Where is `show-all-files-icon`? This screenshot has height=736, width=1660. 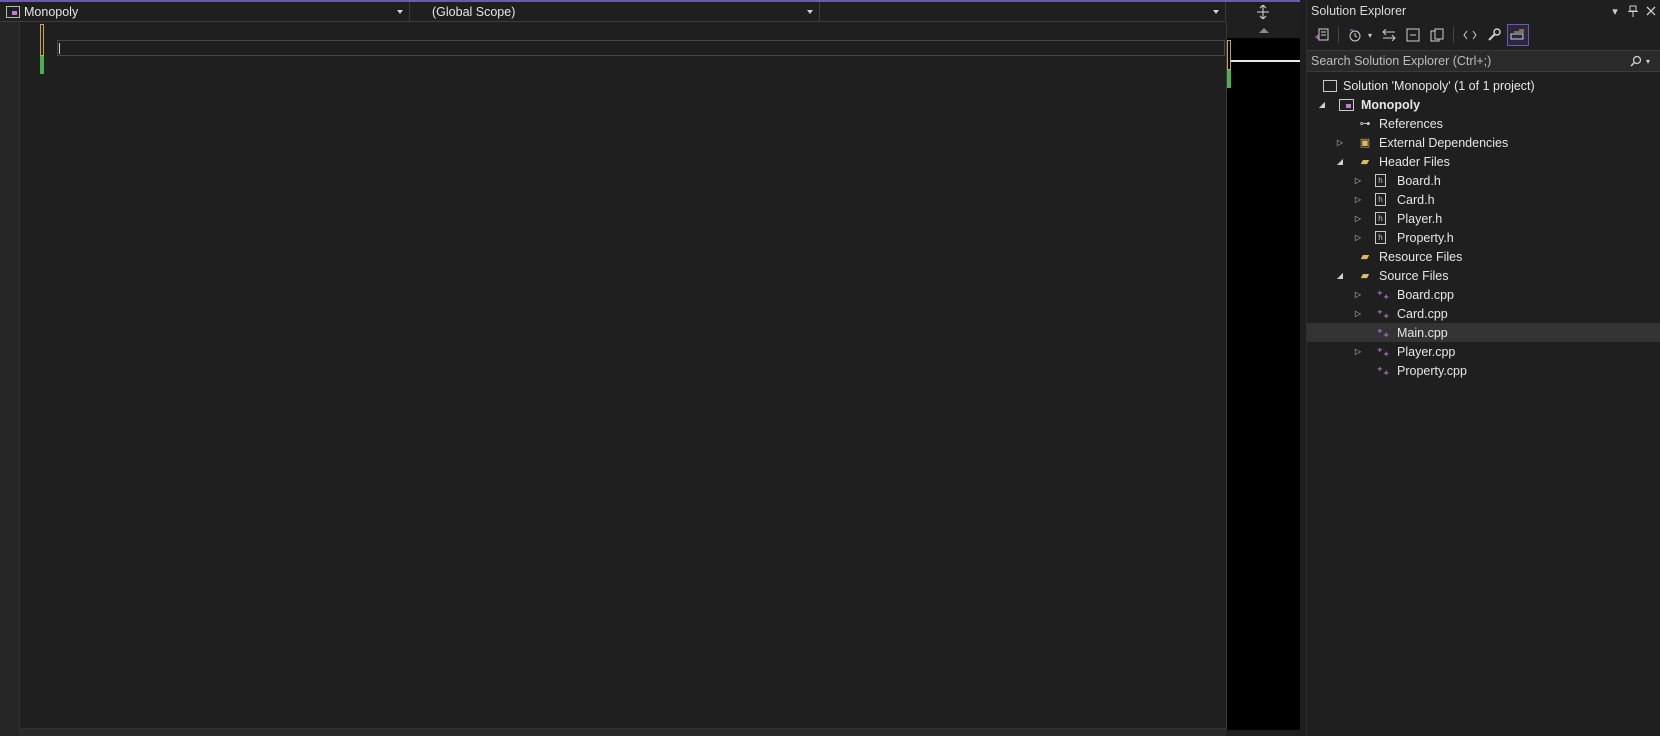
show-all-files-icon is located at coordinates (1437, 35).